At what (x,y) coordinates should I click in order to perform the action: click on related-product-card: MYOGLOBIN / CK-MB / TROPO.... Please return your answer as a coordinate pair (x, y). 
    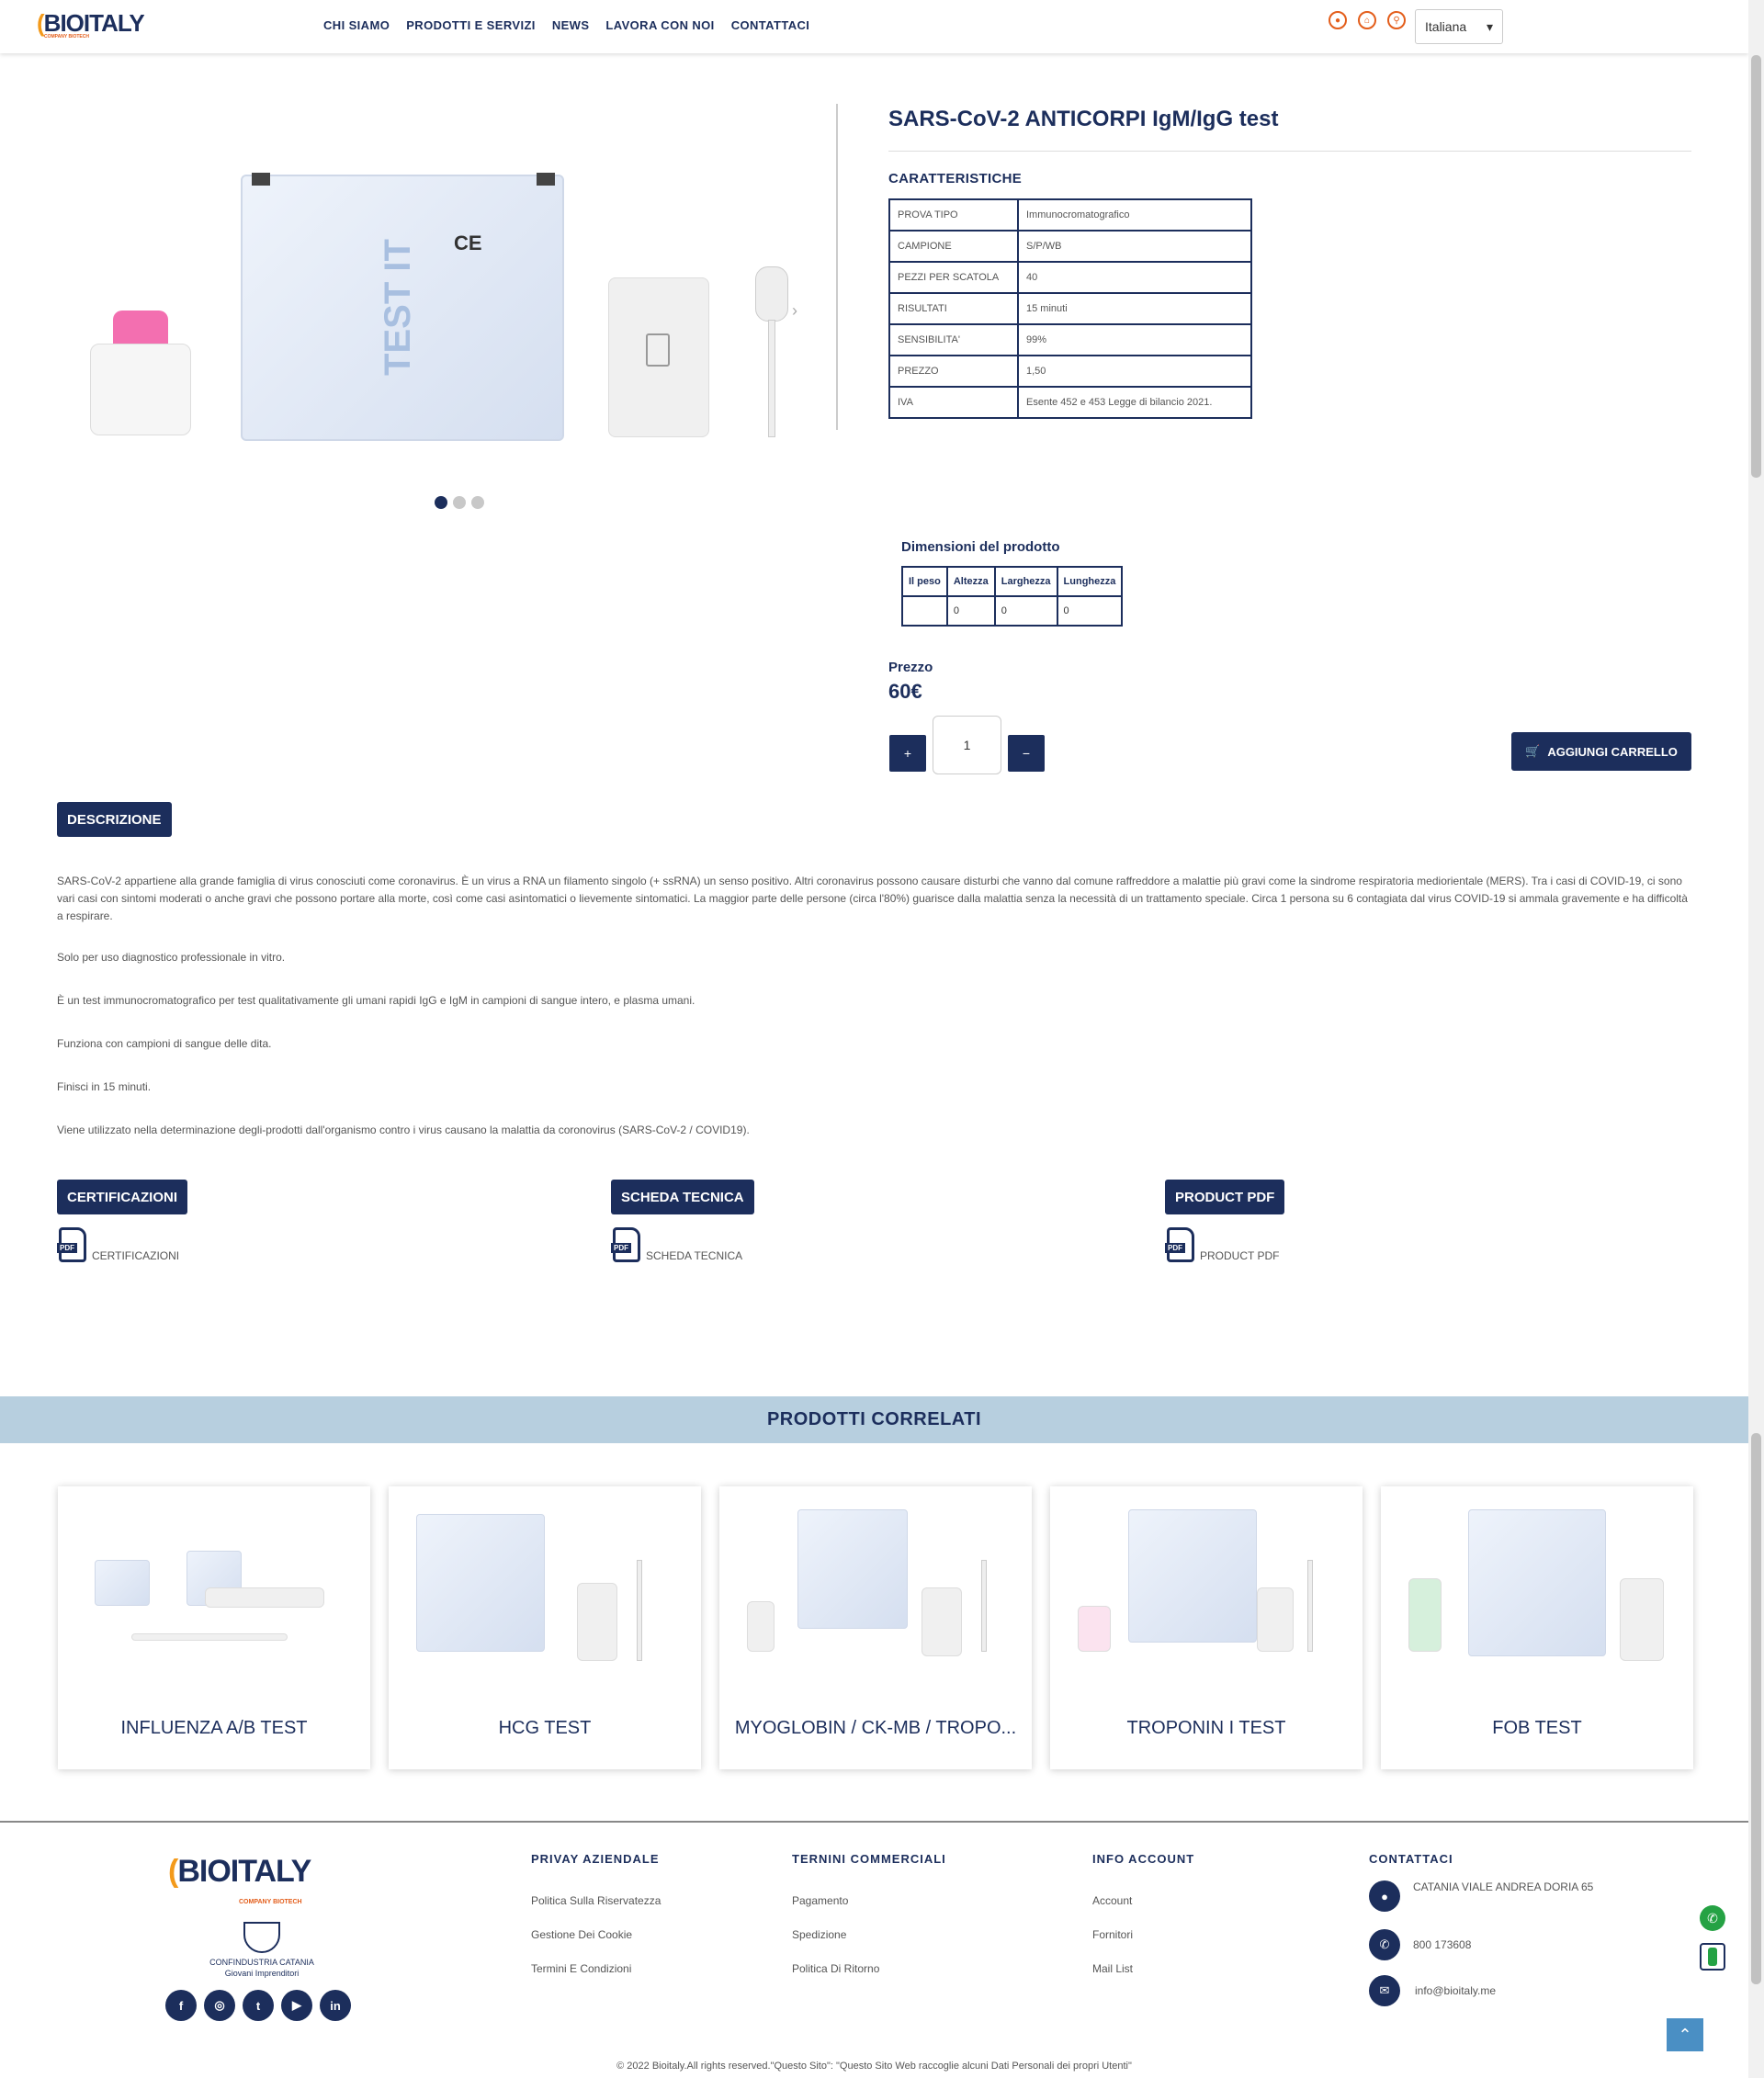
    Looking at the image, I should click on (876, 1627).